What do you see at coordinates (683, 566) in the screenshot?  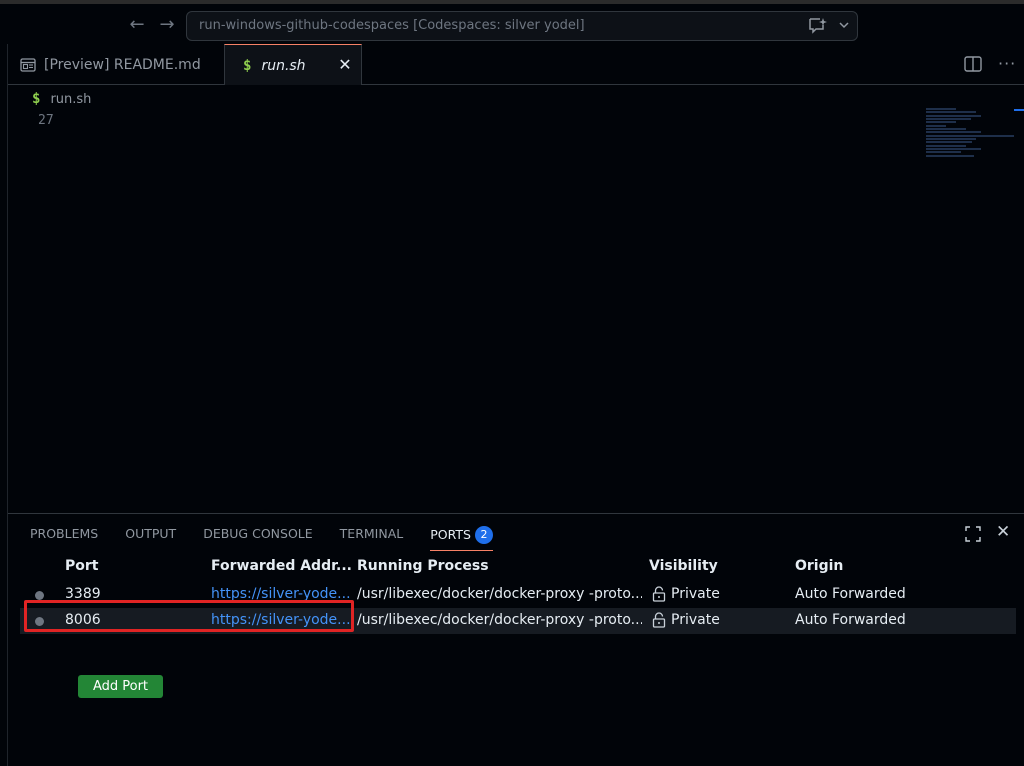 I see `column-header-visibility: Visibility` at bounding box center [683, 566].